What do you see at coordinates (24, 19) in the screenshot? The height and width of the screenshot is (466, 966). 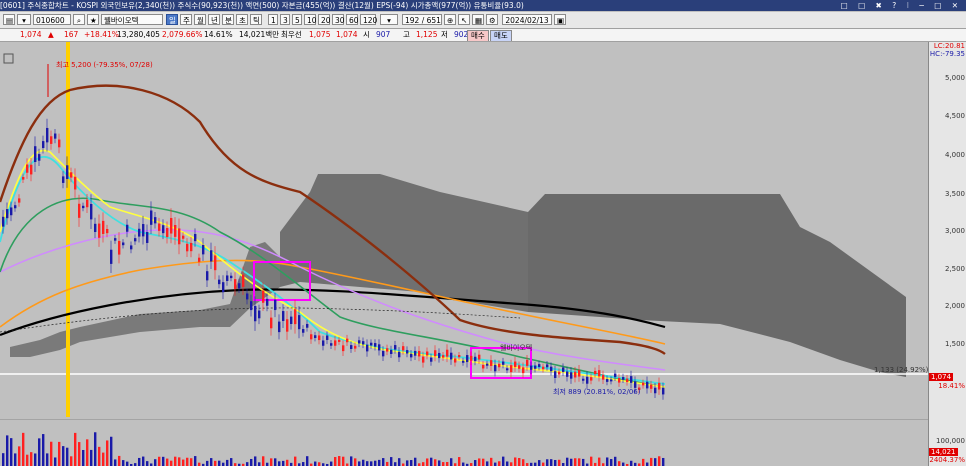 I see `stock-type-dropdown: ▾` at bounding box center [24, 19].